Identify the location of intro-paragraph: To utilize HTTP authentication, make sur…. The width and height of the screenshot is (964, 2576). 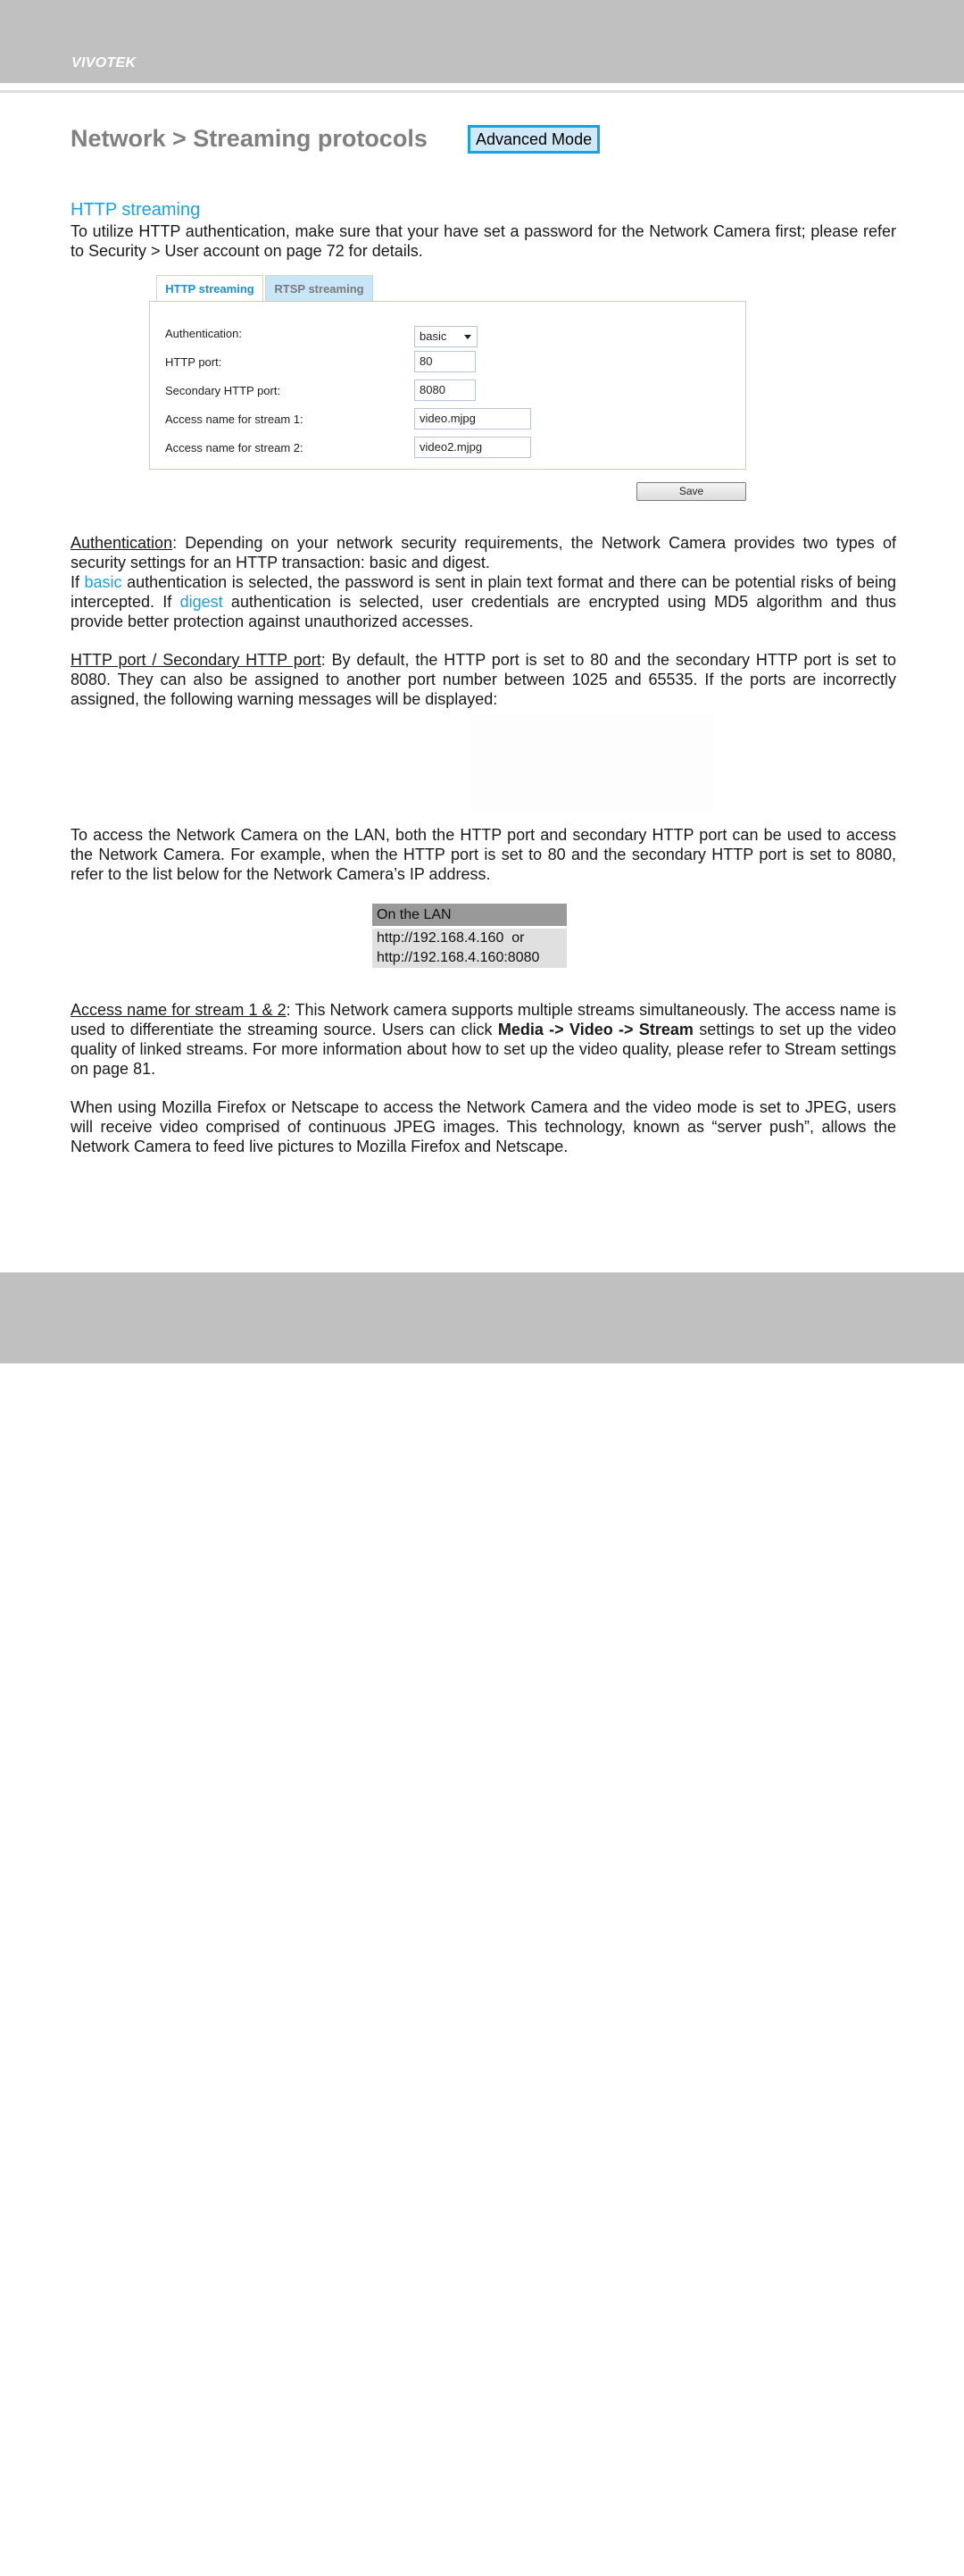
(483, 241).